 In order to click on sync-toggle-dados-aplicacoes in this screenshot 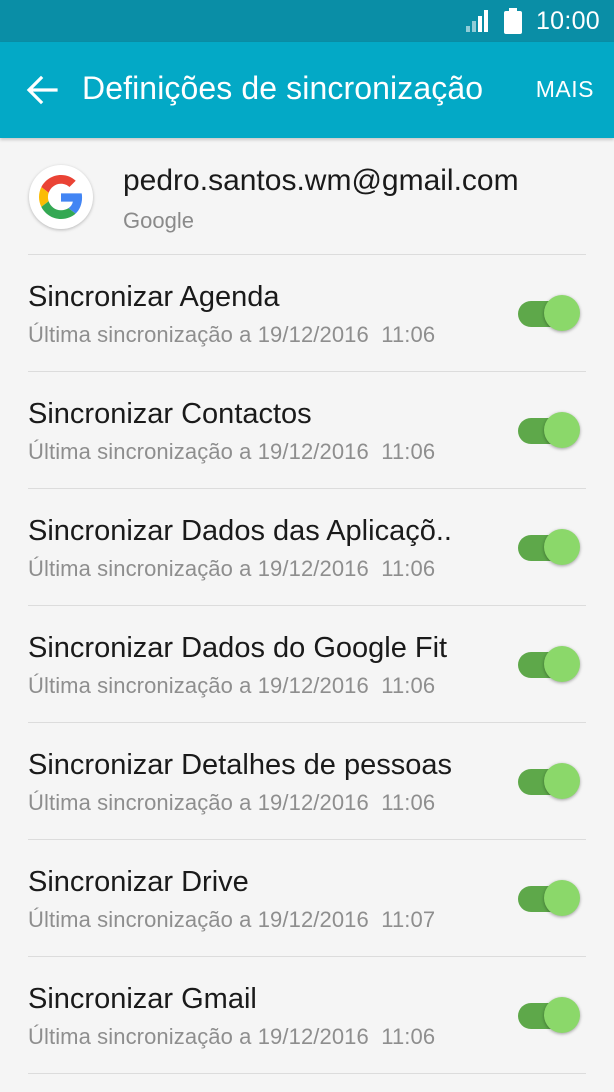, I will do `click(550, 547)`.